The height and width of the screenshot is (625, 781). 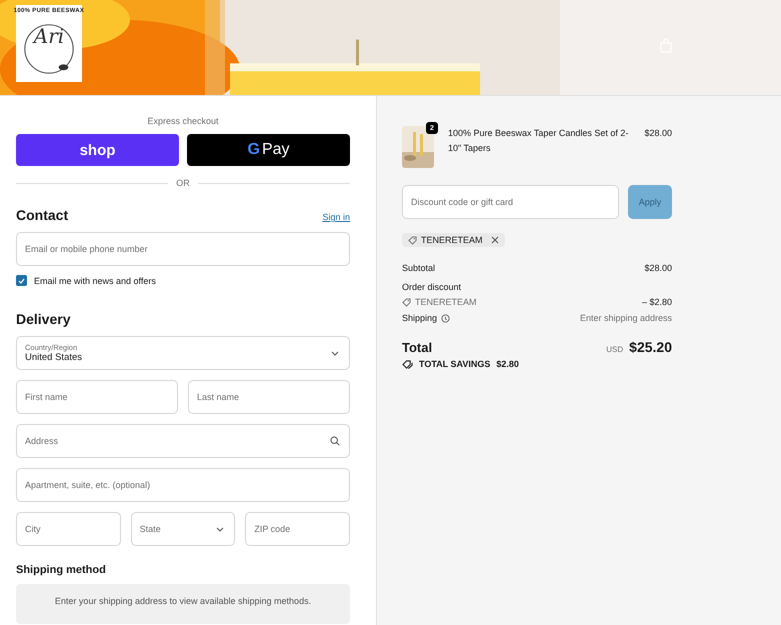 I want to click on google-pay-button: G Pay, so click(x=268, y=150).